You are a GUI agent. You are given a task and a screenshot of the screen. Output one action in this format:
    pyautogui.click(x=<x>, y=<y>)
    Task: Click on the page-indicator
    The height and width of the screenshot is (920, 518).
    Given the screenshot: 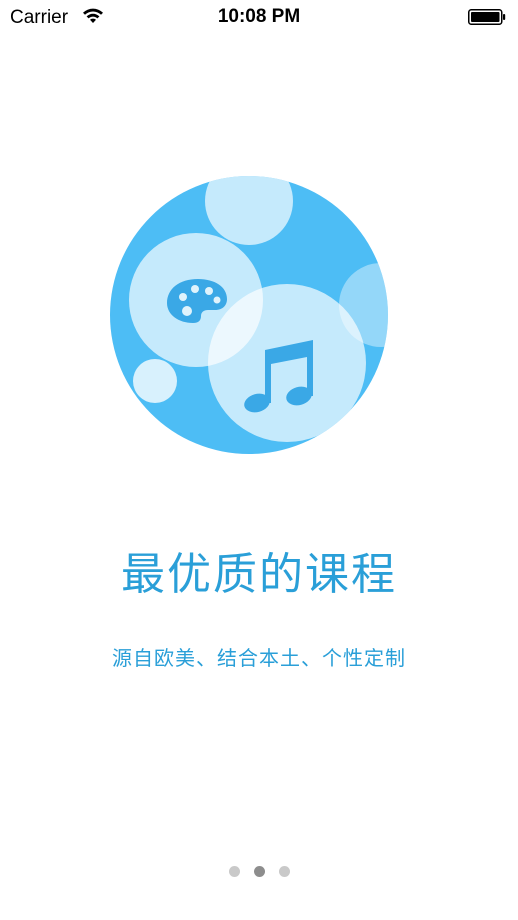 What is the action you would take?
    pyautogui.click(x=259, y=871)
    